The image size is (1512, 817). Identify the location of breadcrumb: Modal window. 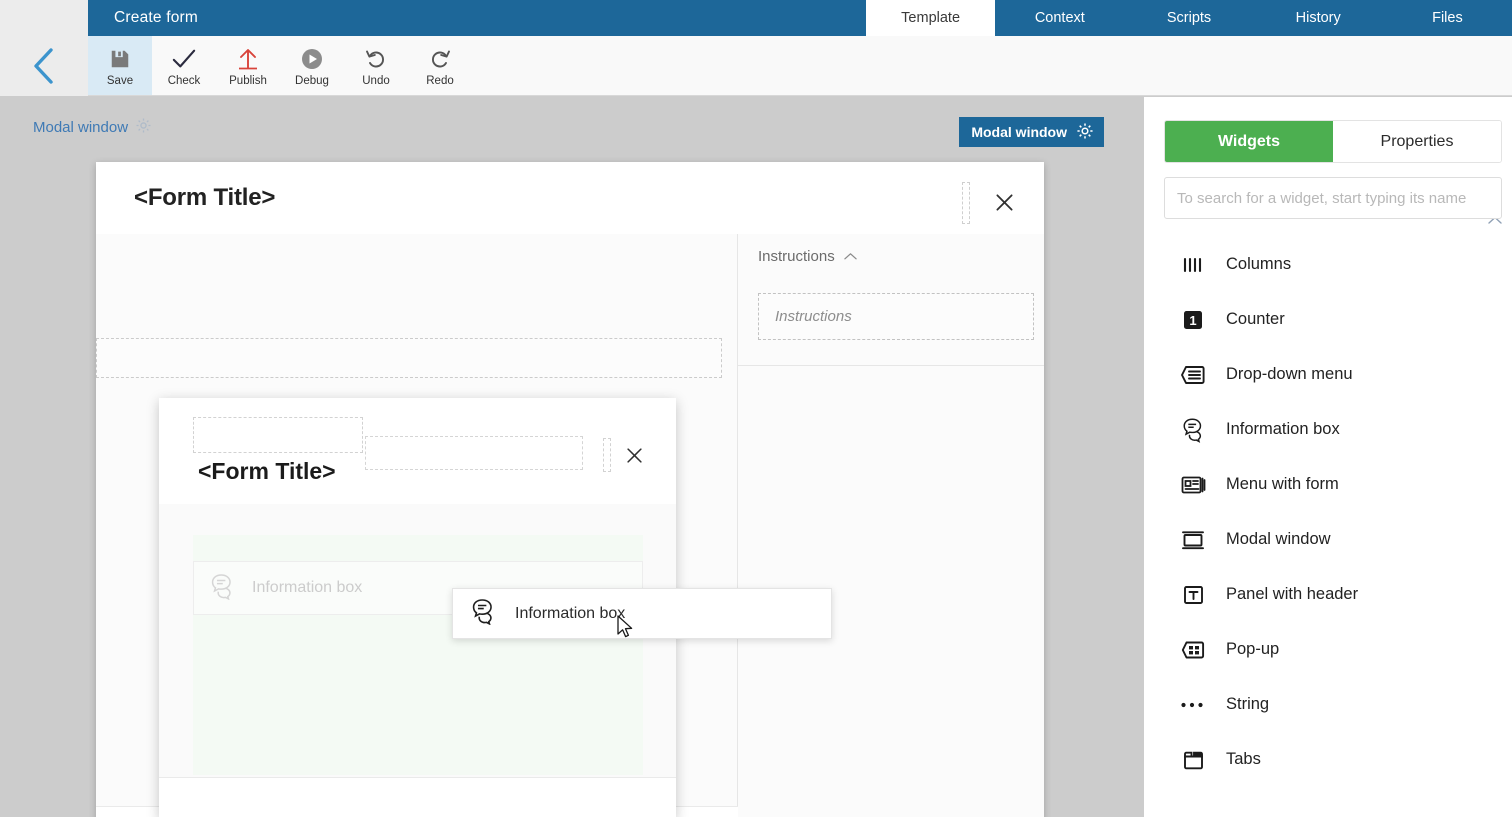
(92, 127).